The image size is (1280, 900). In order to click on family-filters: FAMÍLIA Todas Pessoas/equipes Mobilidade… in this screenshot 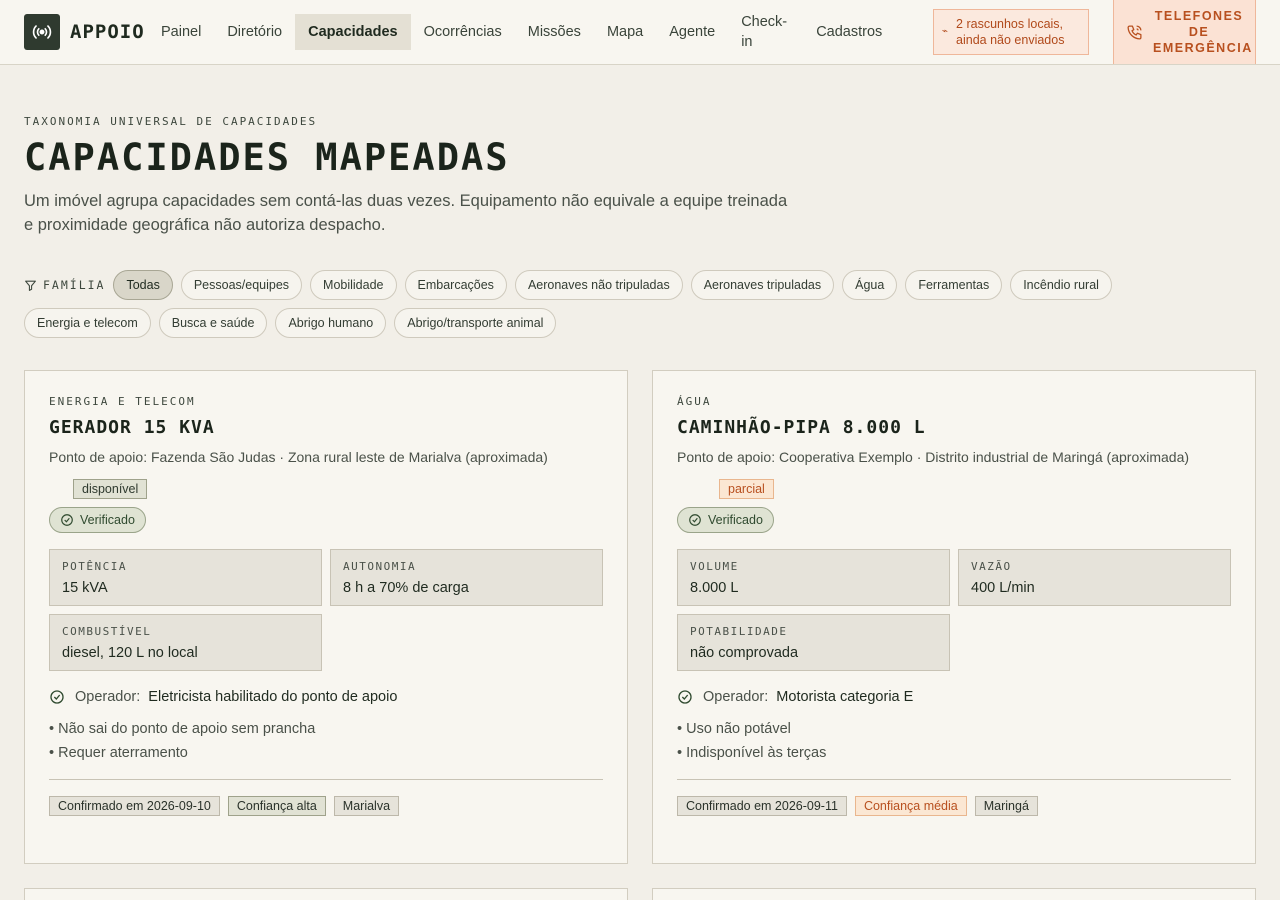, I will do `click(640, 308)`.